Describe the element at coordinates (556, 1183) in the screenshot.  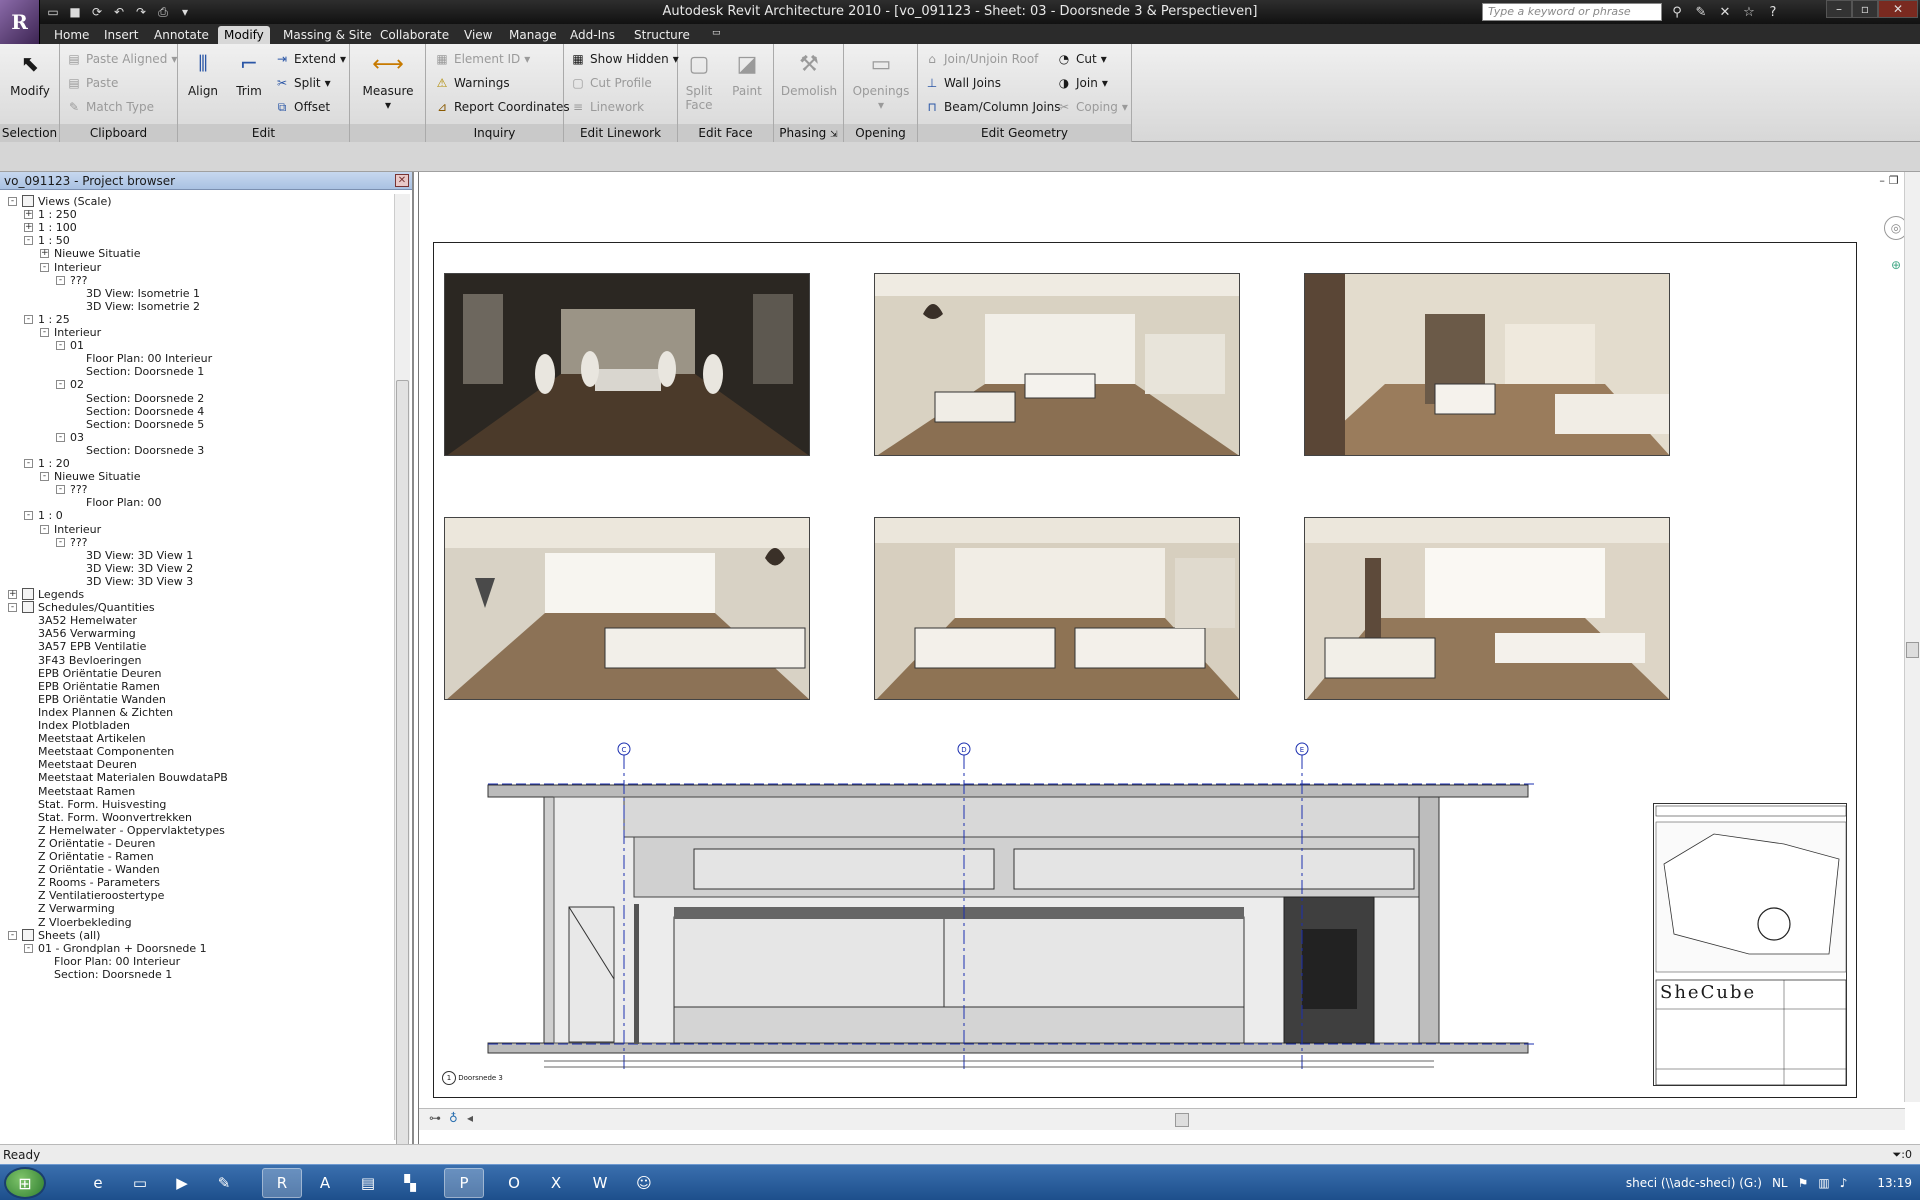
I see `excel-icon: X` at that location.